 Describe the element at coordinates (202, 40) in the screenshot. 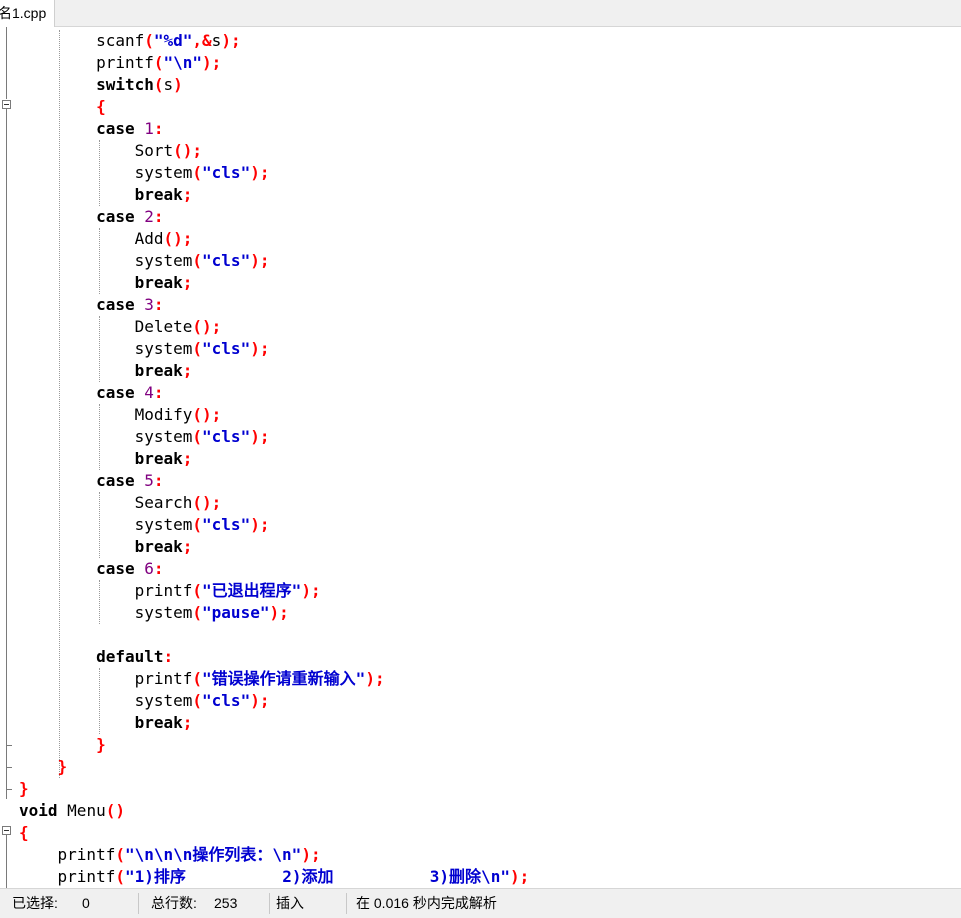

I see `code-token-sym: ,&` at that location.